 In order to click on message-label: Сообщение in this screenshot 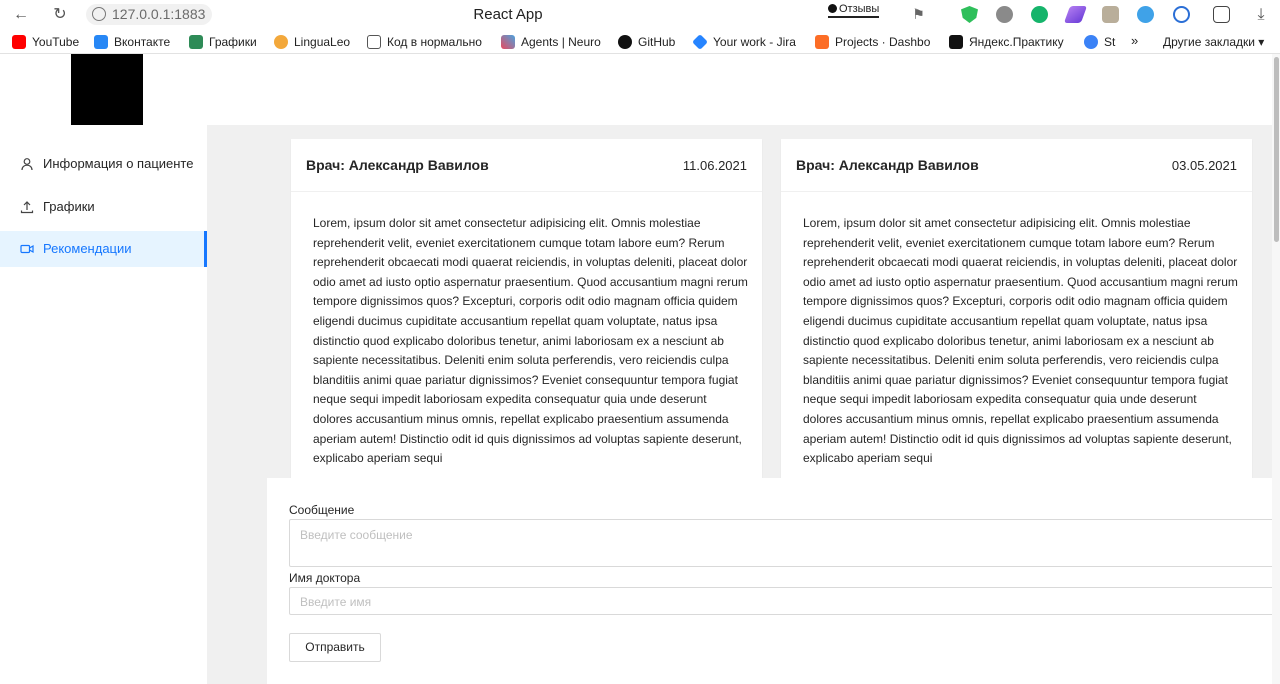, I will do `click(322, 510)`.